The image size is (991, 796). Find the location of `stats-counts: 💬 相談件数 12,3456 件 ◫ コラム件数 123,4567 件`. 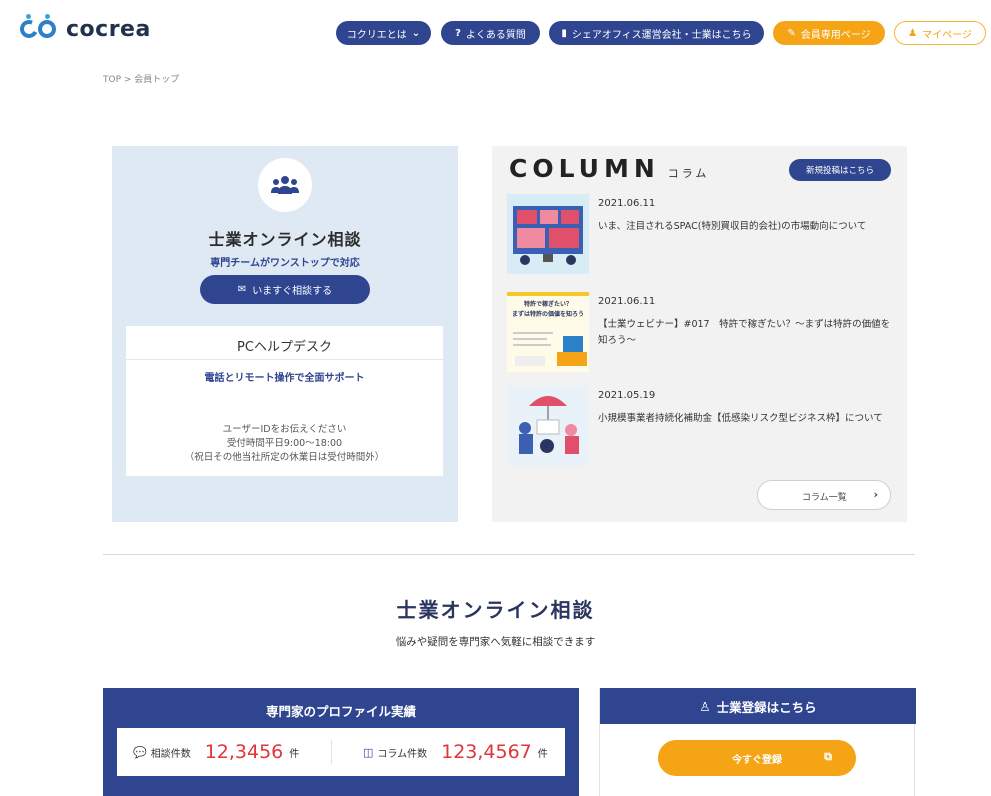

stats-counts: 💬 相談件数 12,3456 件 ◫ コラム件数 123,4567 件 is located at coordinates (341, 752).